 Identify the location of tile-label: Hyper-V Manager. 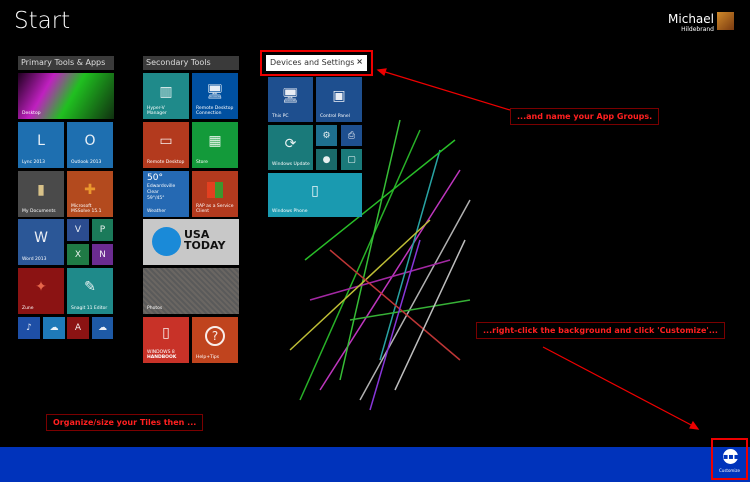
(157, 110).